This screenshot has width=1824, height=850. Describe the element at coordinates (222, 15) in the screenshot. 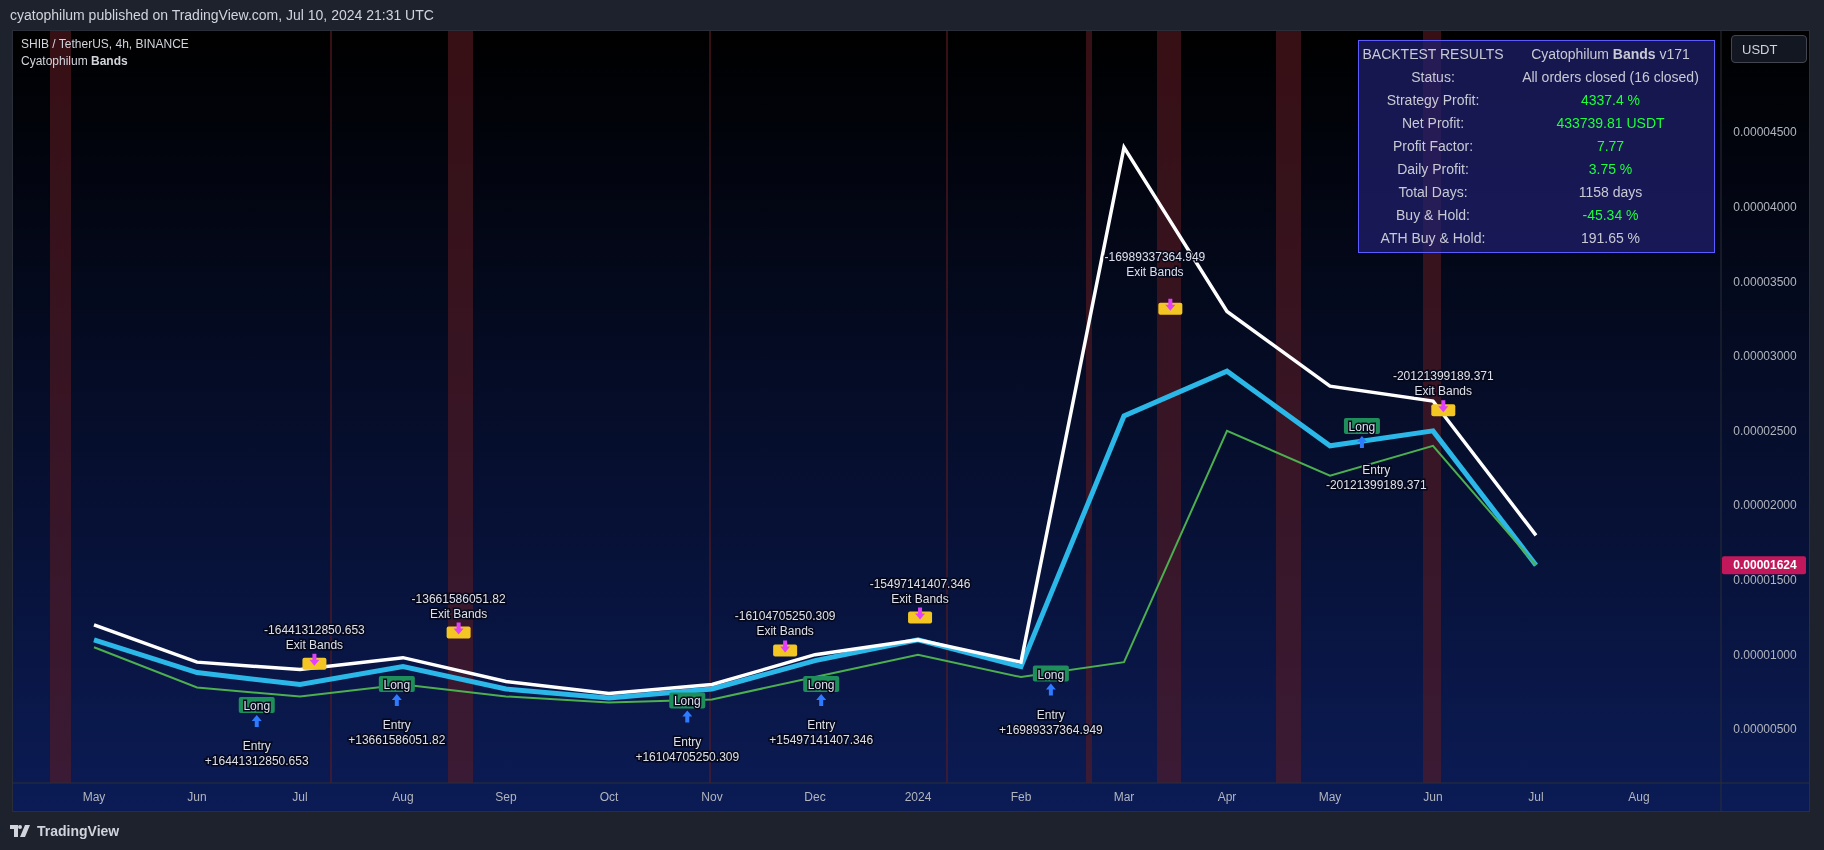

I see `publish-info: cyatophilum published on TradingView.com, Jul 10, 2024 21:31 UTC` at that location.